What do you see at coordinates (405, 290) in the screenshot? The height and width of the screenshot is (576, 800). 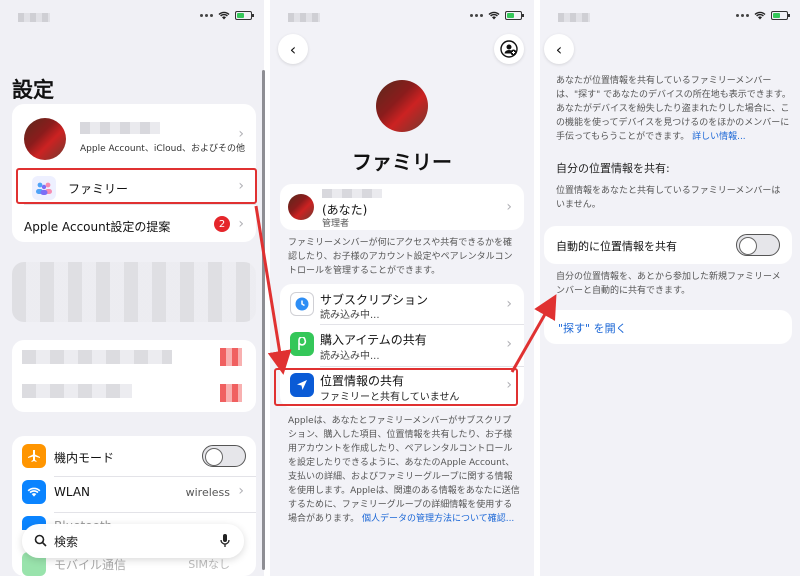 I see `annotation-arrows` at bounding box center [405, 290].